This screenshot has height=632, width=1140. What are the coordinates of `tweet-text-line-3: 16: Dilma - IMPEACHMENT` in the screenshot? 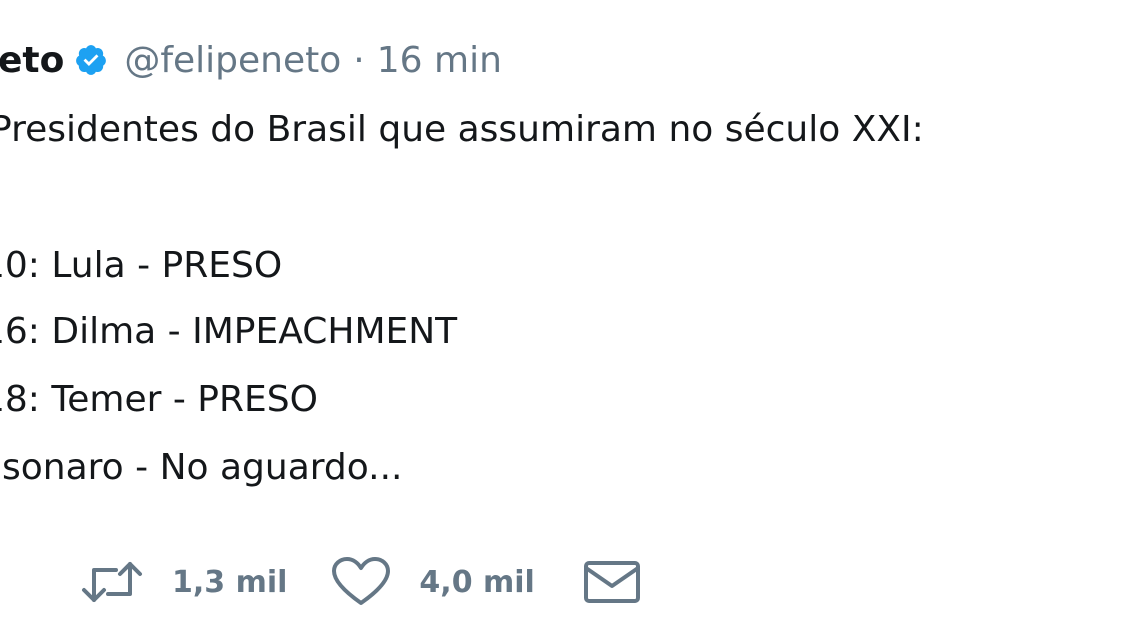 It's located at (229, 331).